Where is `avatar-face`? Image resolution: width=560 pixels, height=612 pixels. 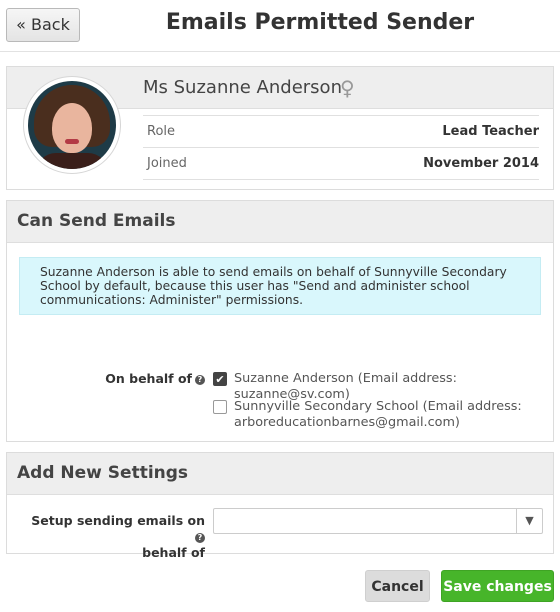 avatar-face is located at coordinates (72, 128).